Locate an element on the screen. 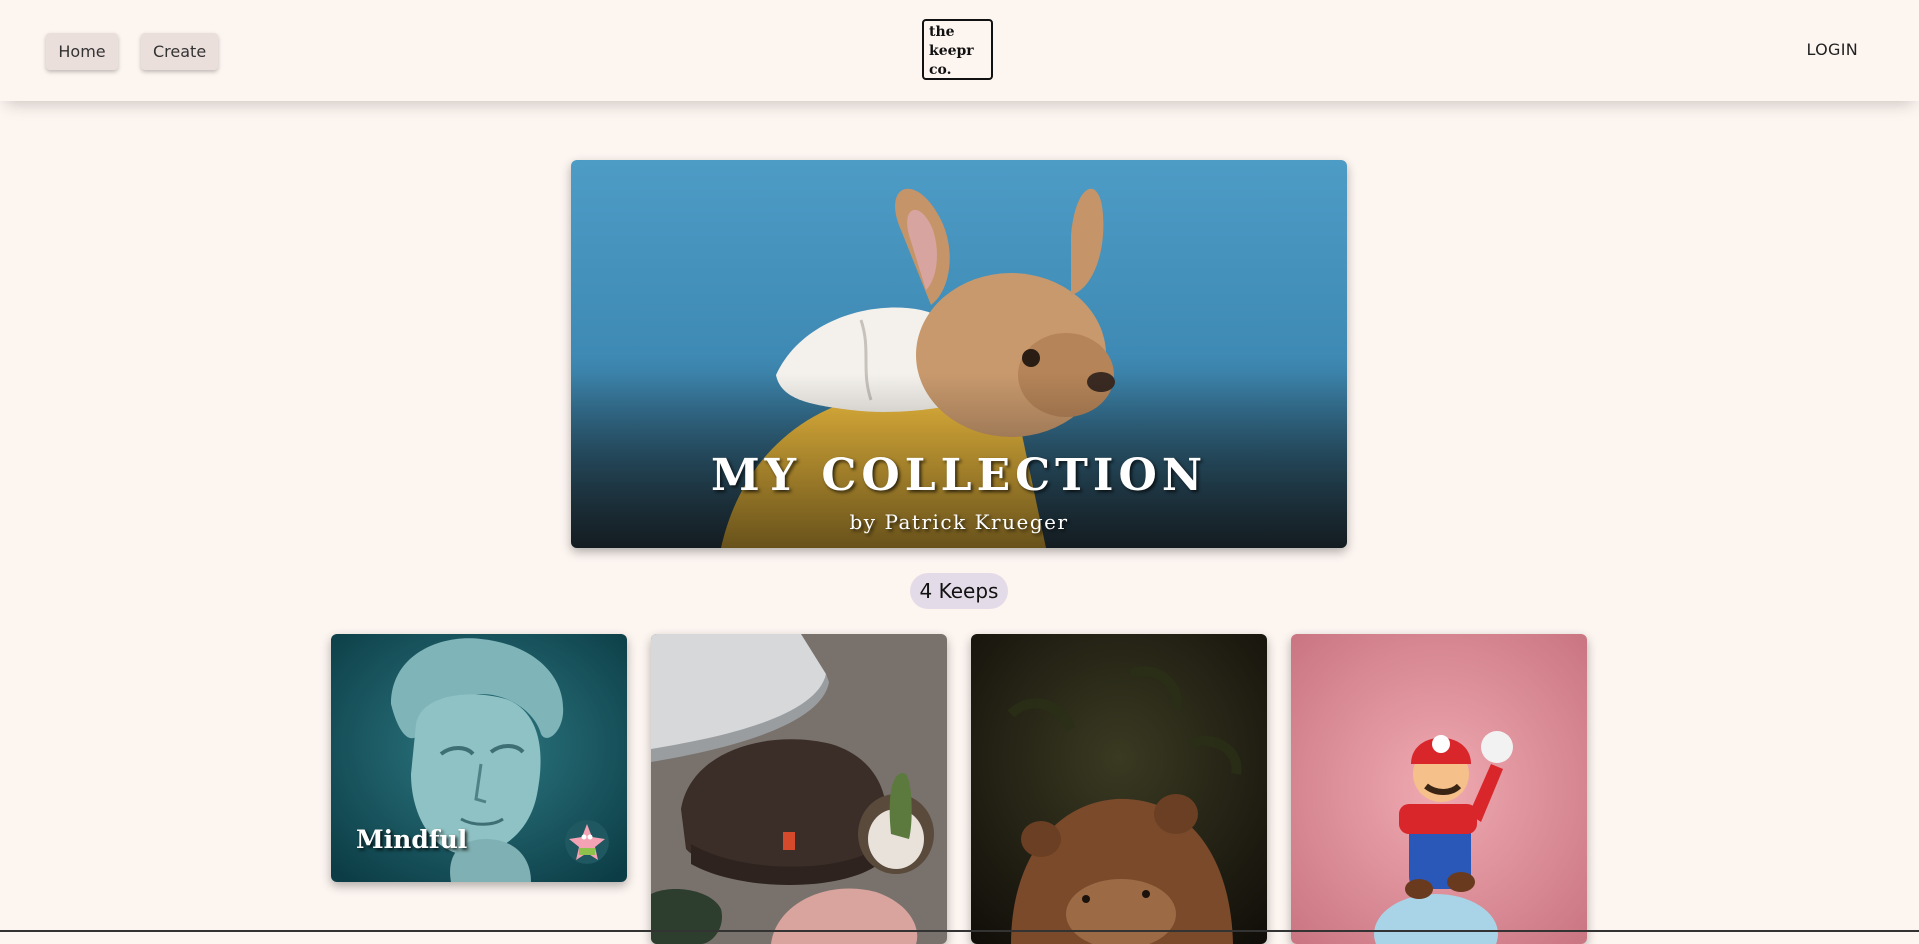 Image resolution: width=1919 pixels, height=944 pixels. login-button: LOGIN is located at coordinates (1832, 49).